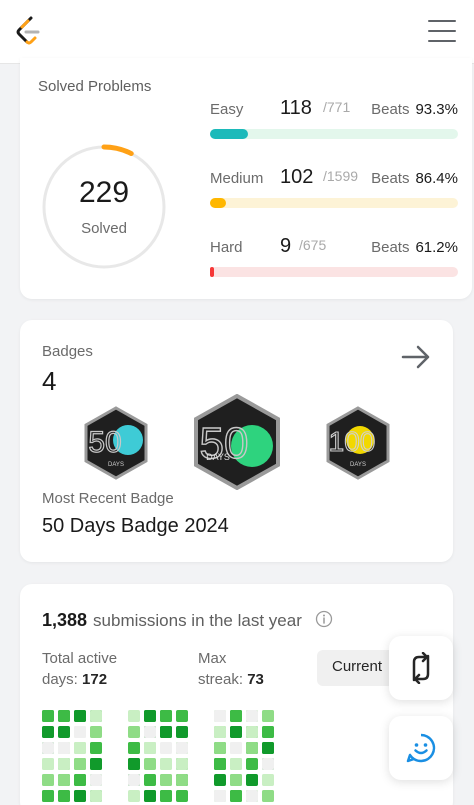 The width and height of the screenshot is (474, 805). I want to click on hard-progress-track, so click(334, 272).